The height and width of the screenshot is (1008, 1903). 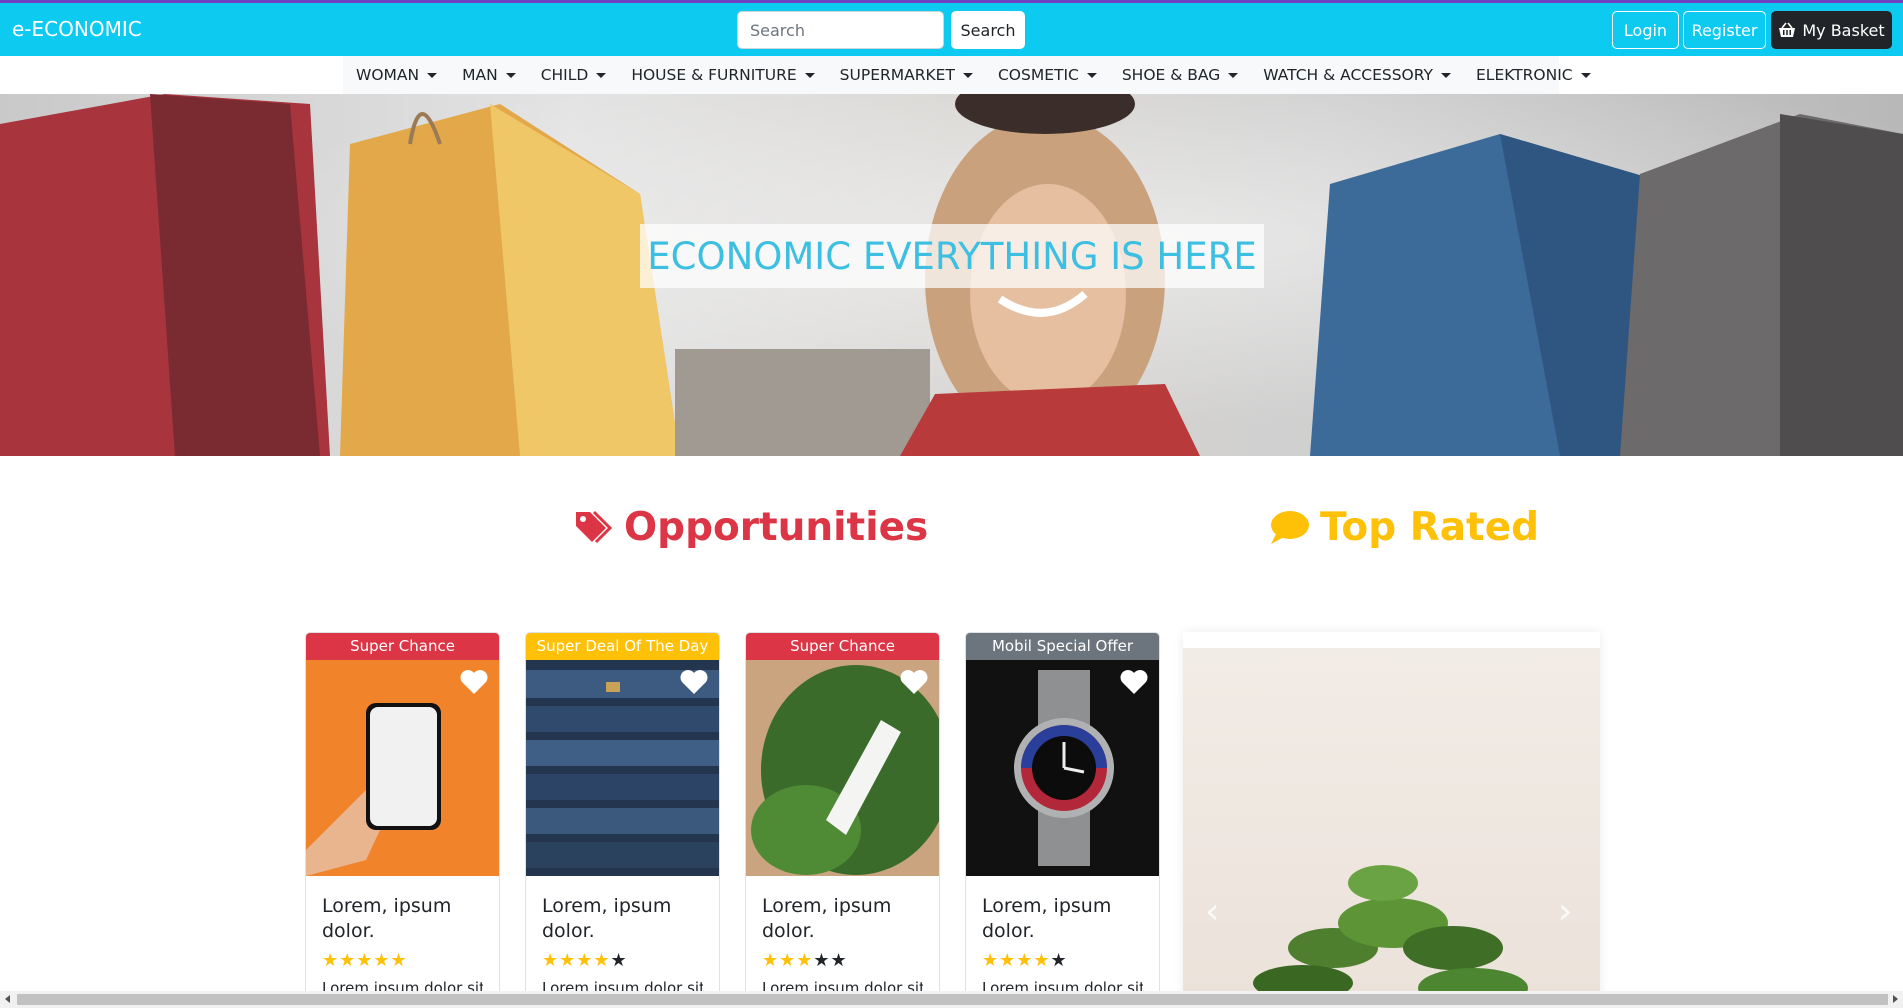 I want to click on star-icon: ★★, so click(x=830, y=960).